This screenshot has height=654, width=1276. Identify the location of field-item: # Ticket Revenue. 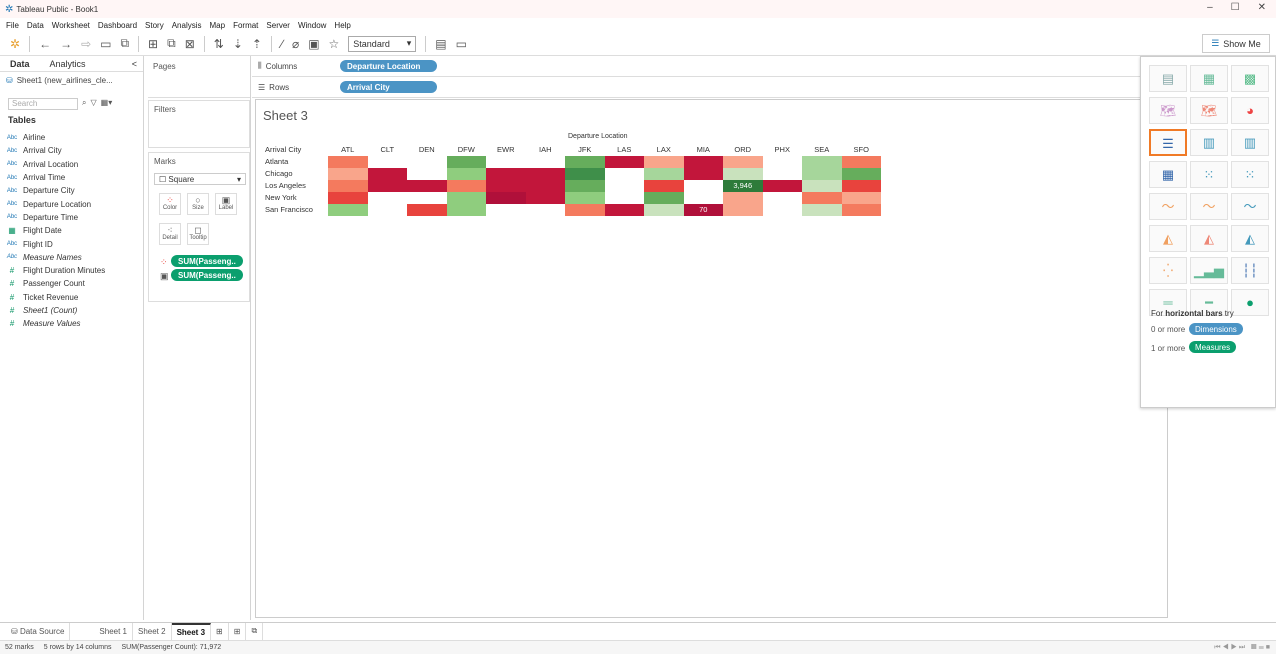
(74, 297).